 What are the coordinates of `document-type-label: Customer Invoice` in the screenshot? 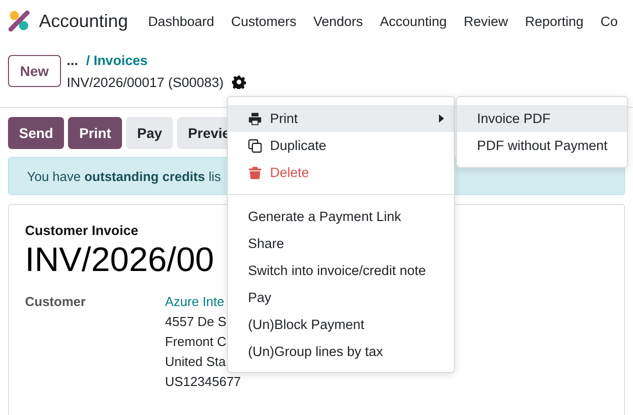 It's located at (82, 230).